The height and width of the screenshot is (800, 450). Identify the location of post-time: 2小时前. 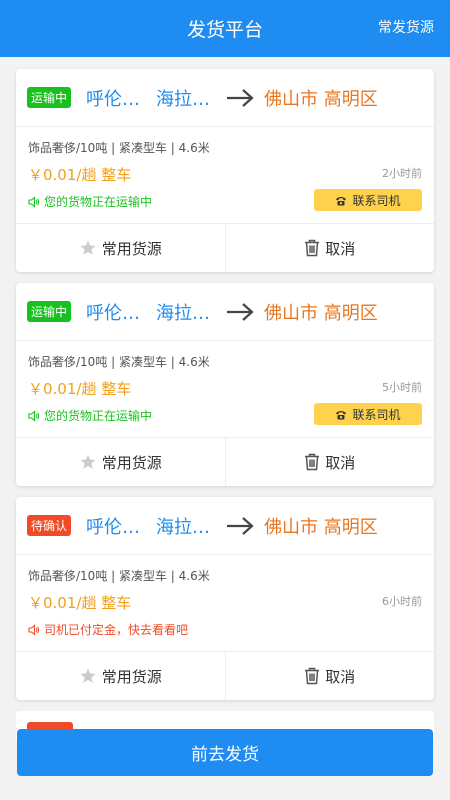
(402, 173).